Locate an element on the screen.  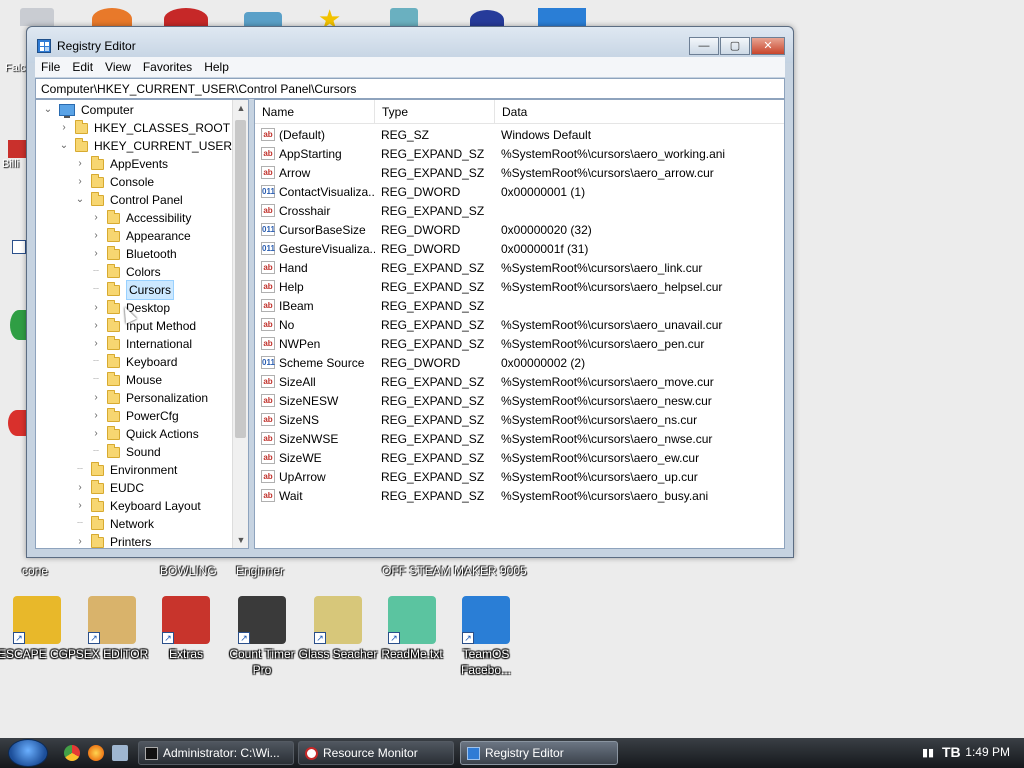
tree-node: ⌄ HKEY_CURRENT_USER is located at coordinates (145, 146).